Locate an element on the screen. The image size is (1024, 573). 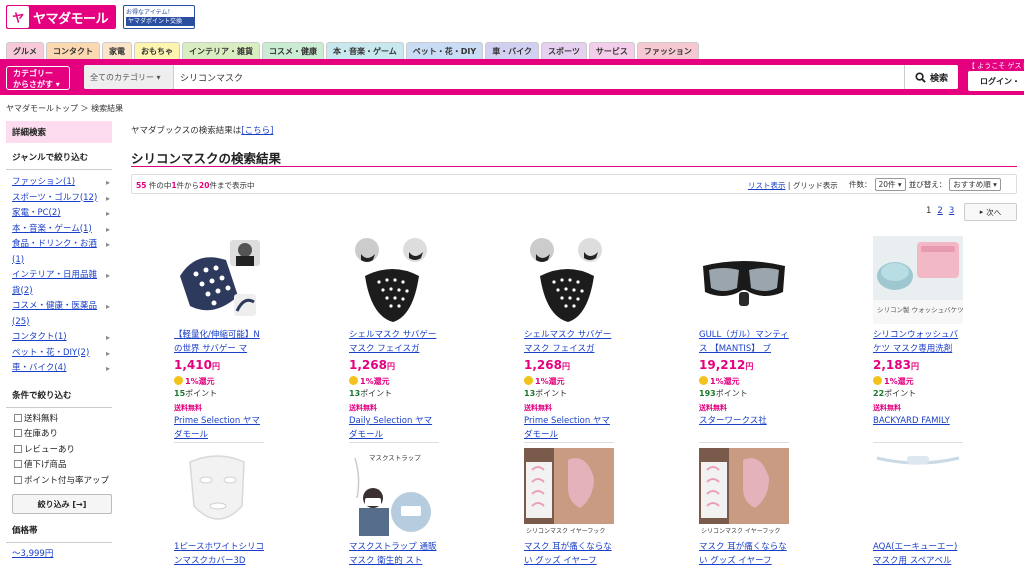
page-2: 2 is located at coordinates (939, 211).